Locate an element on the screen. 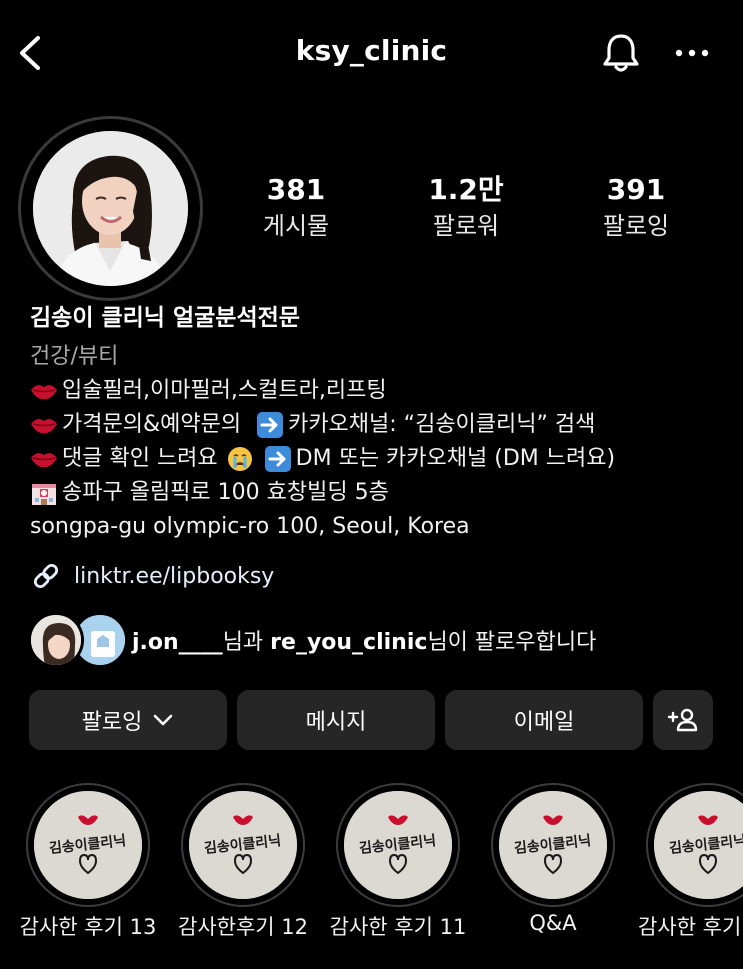  bio-line: 댓글 확인 느려요 DM 또는 카카오채널 (DM 느려요) is located at coordinates (382, 459).